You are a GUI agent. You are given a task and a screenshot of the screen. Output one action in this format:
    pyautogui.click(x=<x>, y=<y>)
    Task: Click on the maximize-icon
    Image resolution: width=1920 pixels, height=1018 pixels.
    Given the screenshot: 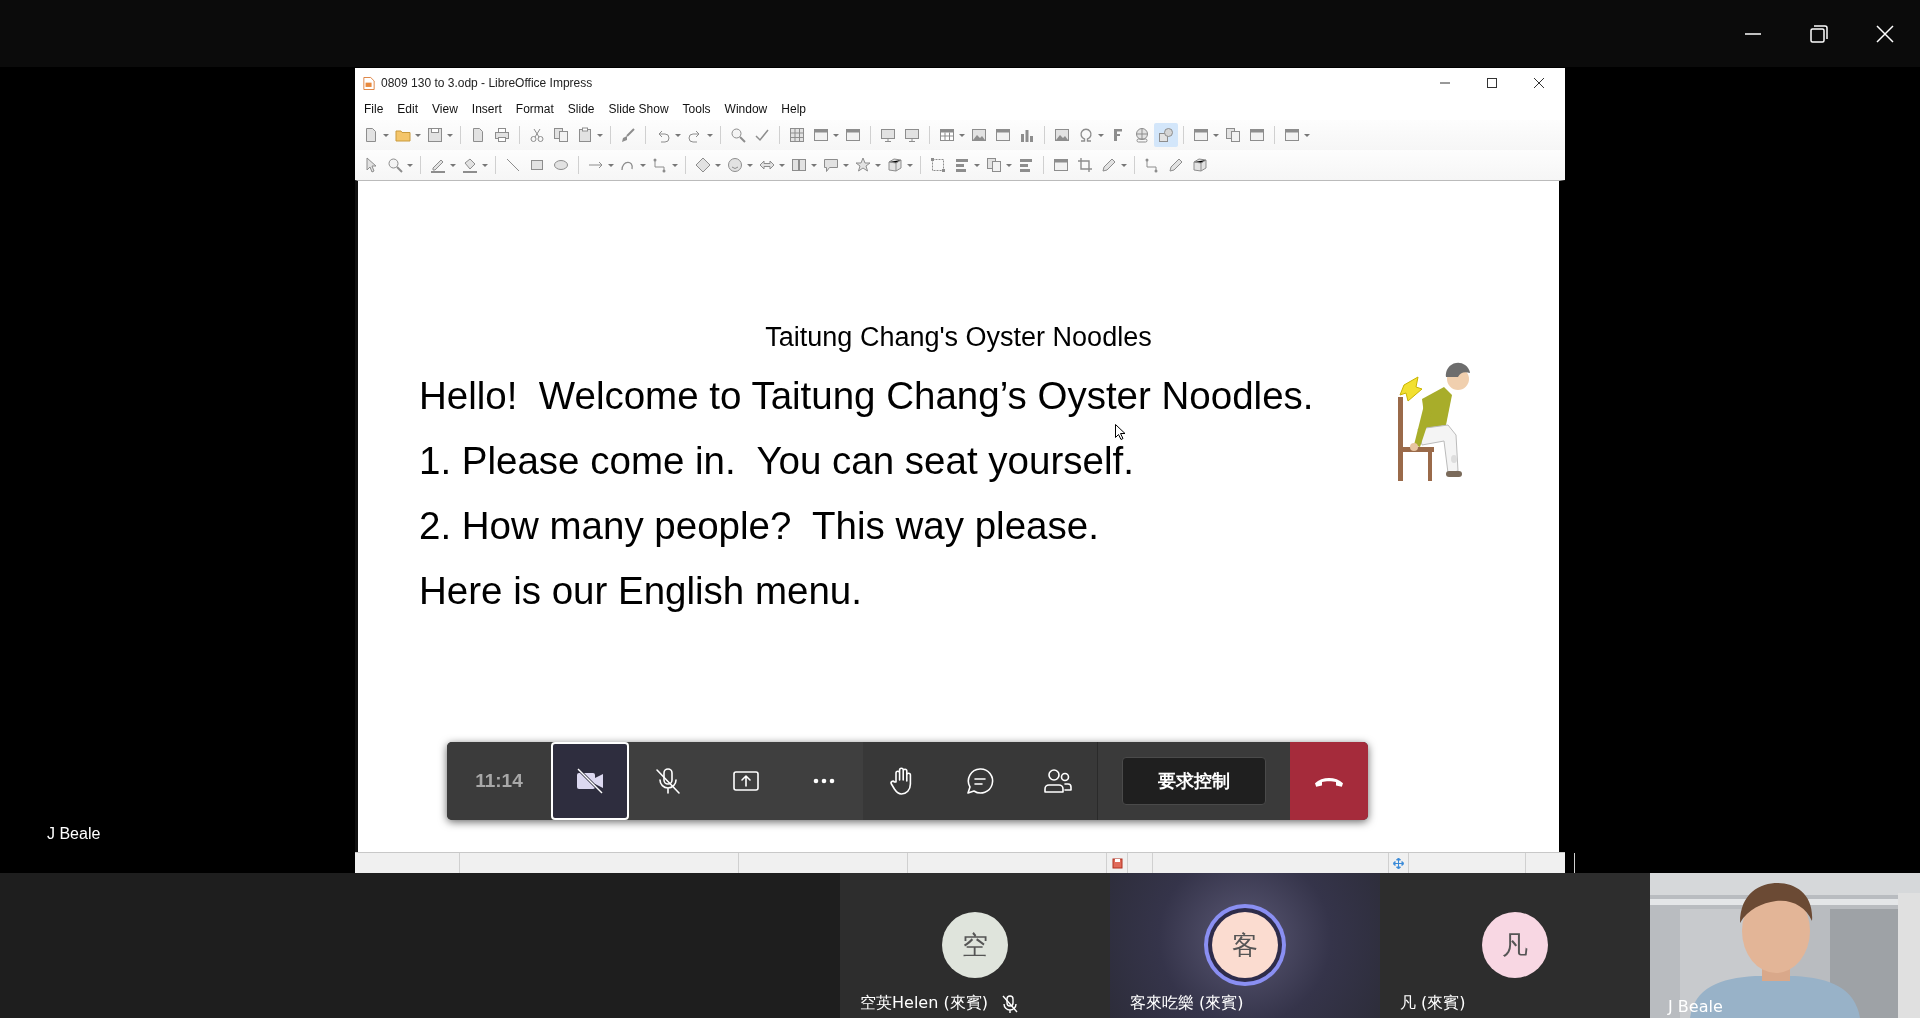 What is the action you would take?
    pyautogui.click(x=1492, y=83)
    